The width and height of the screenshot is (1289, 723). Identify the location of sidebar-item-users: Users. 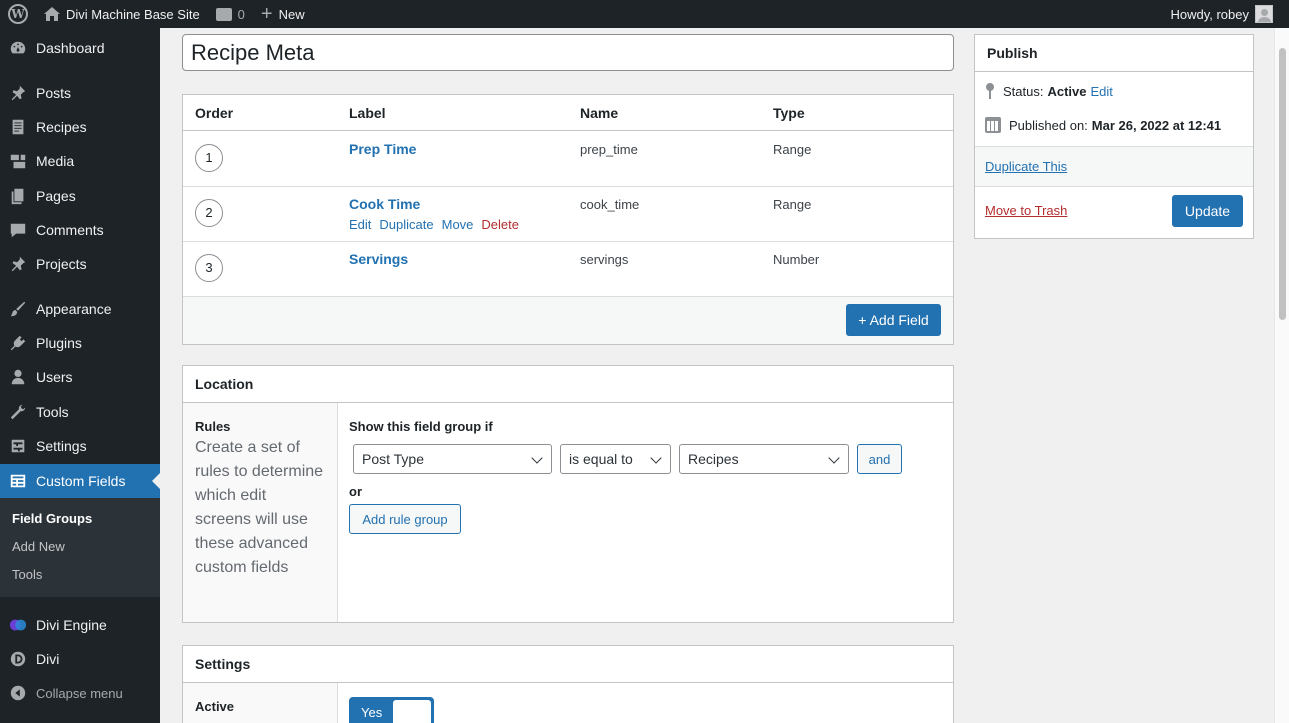
(80, 377).